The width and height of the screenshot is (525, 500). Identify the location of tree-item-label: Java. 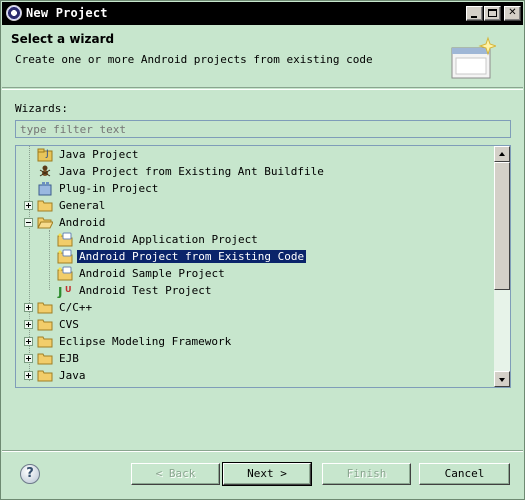
(72, 375).